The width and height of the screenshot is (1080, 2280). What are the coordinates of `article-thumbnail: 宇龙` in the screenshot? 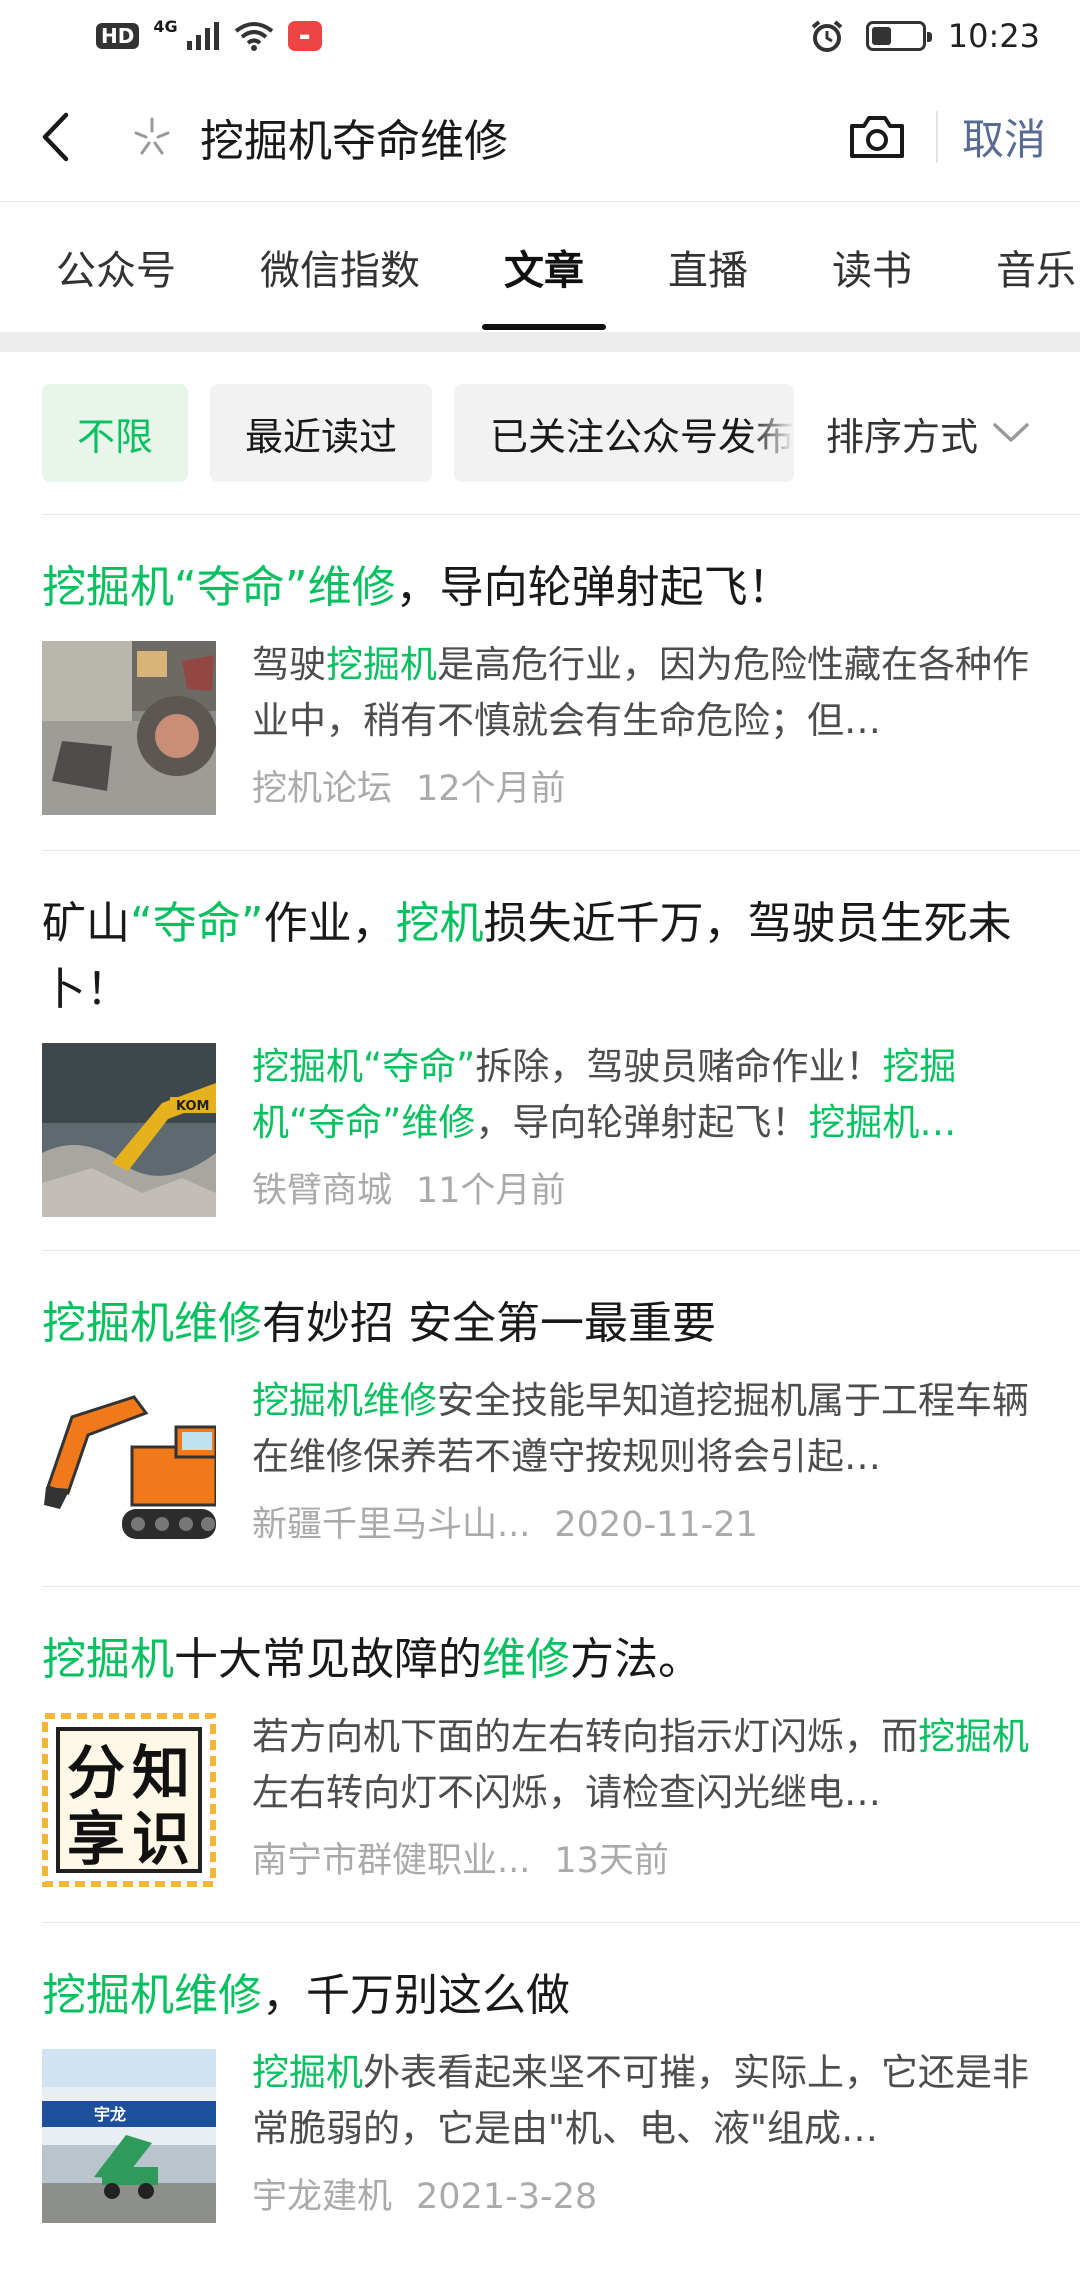 It's located at (129, 2136).